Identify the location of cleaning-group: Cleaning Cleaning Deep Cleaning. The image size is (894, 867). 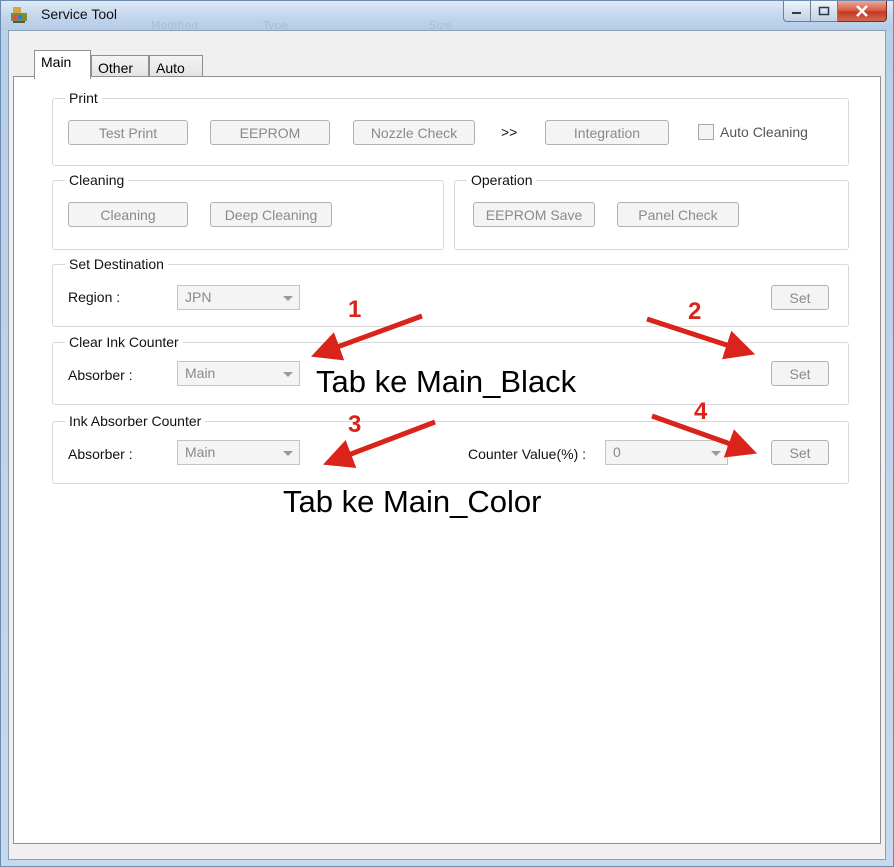
(248, 211).